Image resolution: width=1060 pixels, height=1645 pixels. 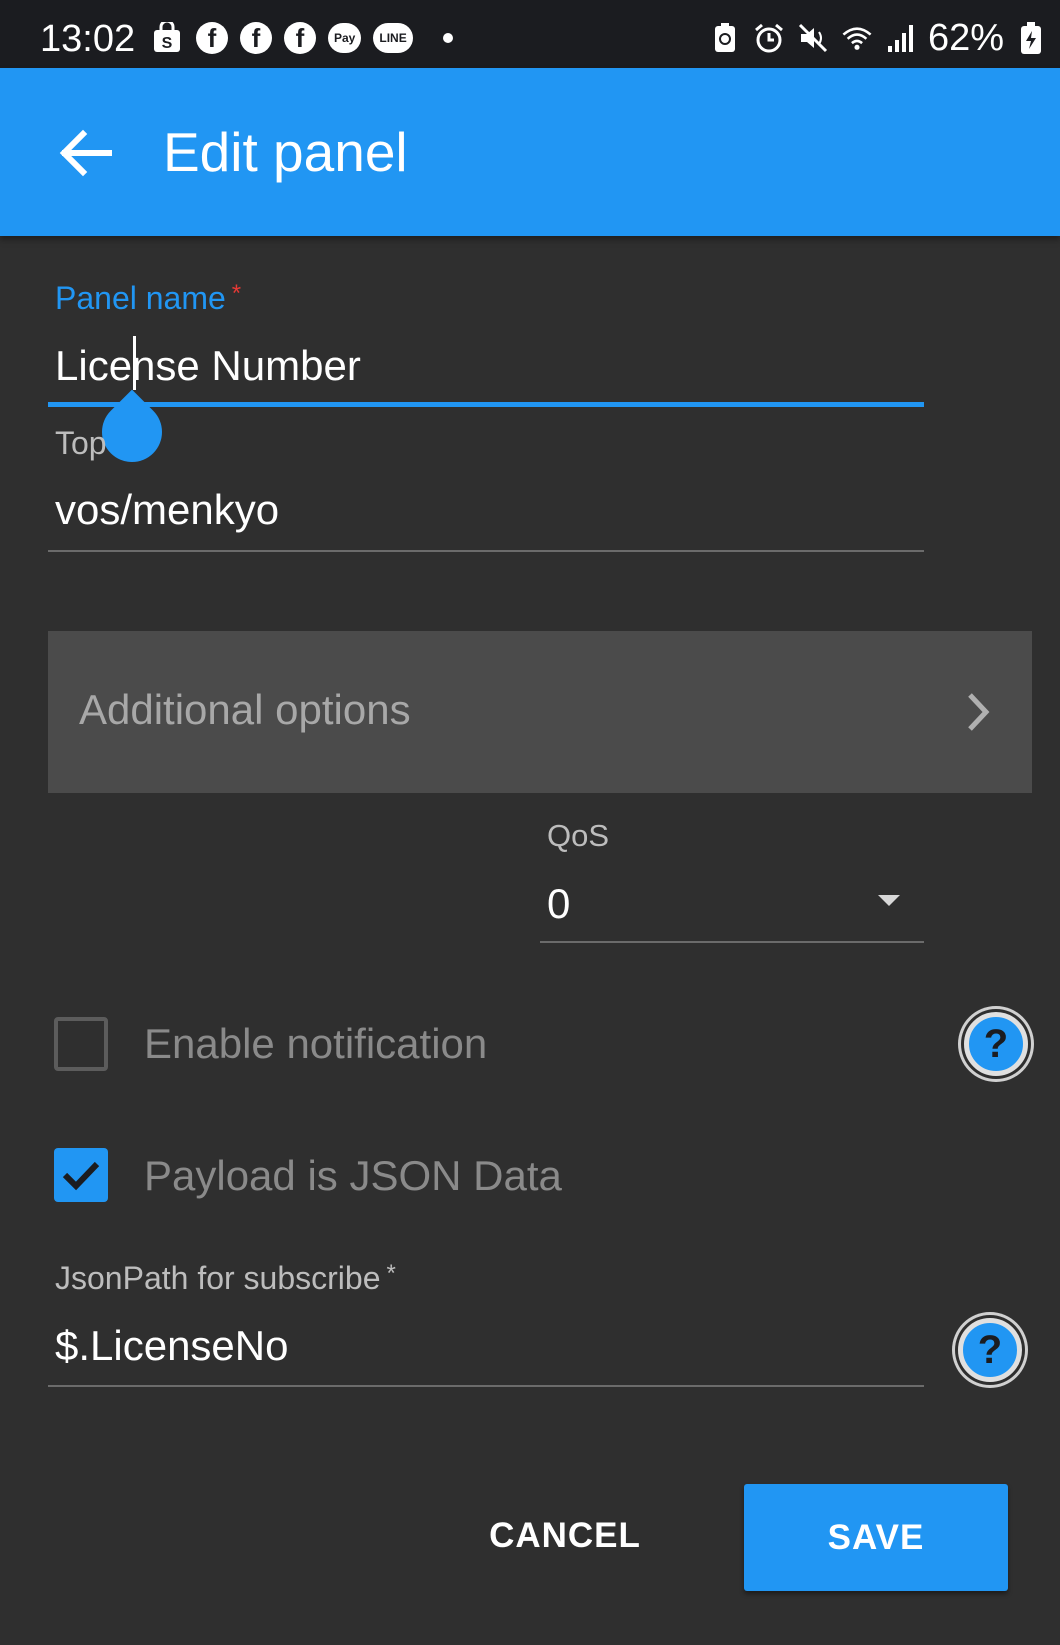 What do you see at coordinates (486, 1386) in the screenshot?
I see `jsonpath-underline` at bounding box center [486, 1386].